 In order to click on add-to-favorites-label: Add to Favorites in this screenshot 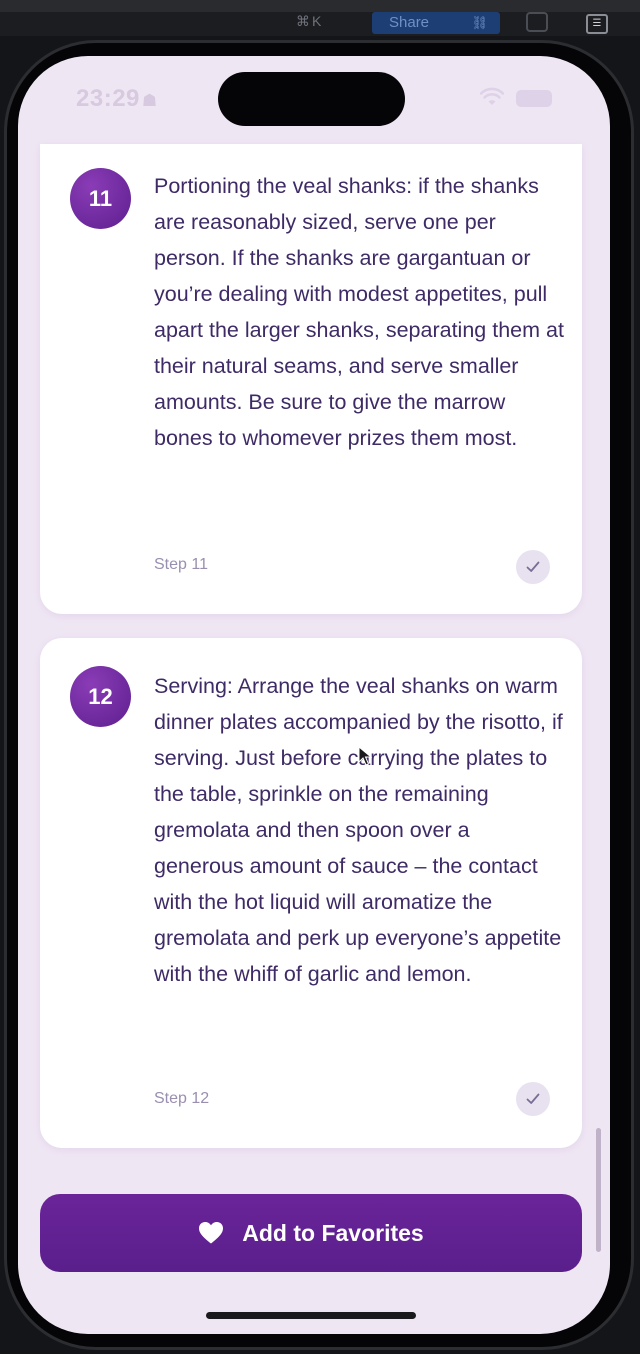, I will do `click(333, 1232)`.